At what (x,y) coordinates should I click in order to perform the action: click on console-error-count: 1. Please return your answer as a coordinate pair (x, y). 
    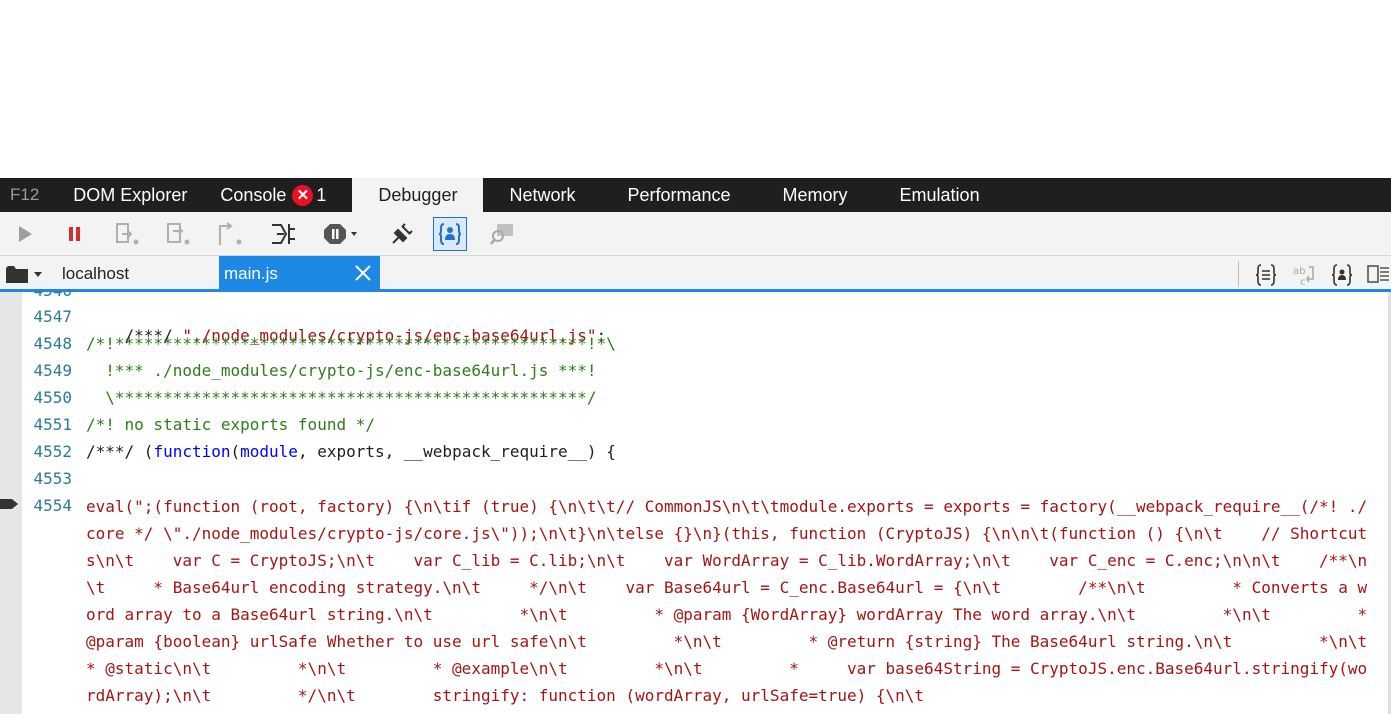
    Looking at the image, I should click on (321, 194).